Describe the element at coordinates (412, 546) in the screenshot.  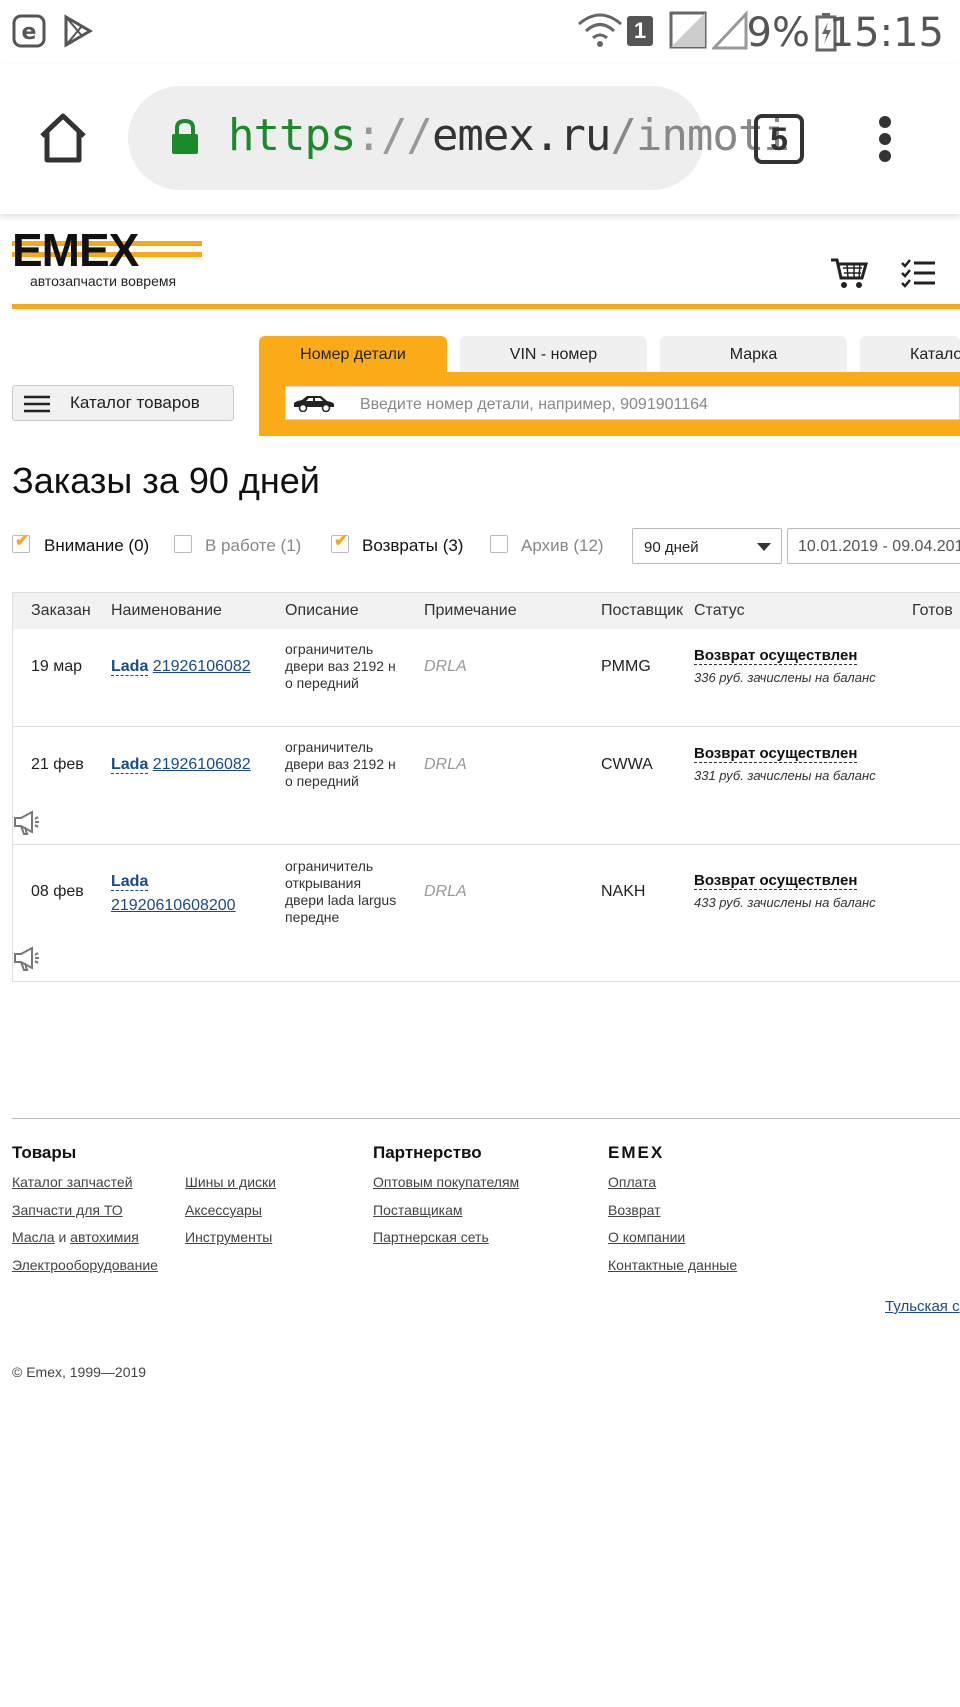
I see `filter-returns-label: Возвраты (3)` at that location.